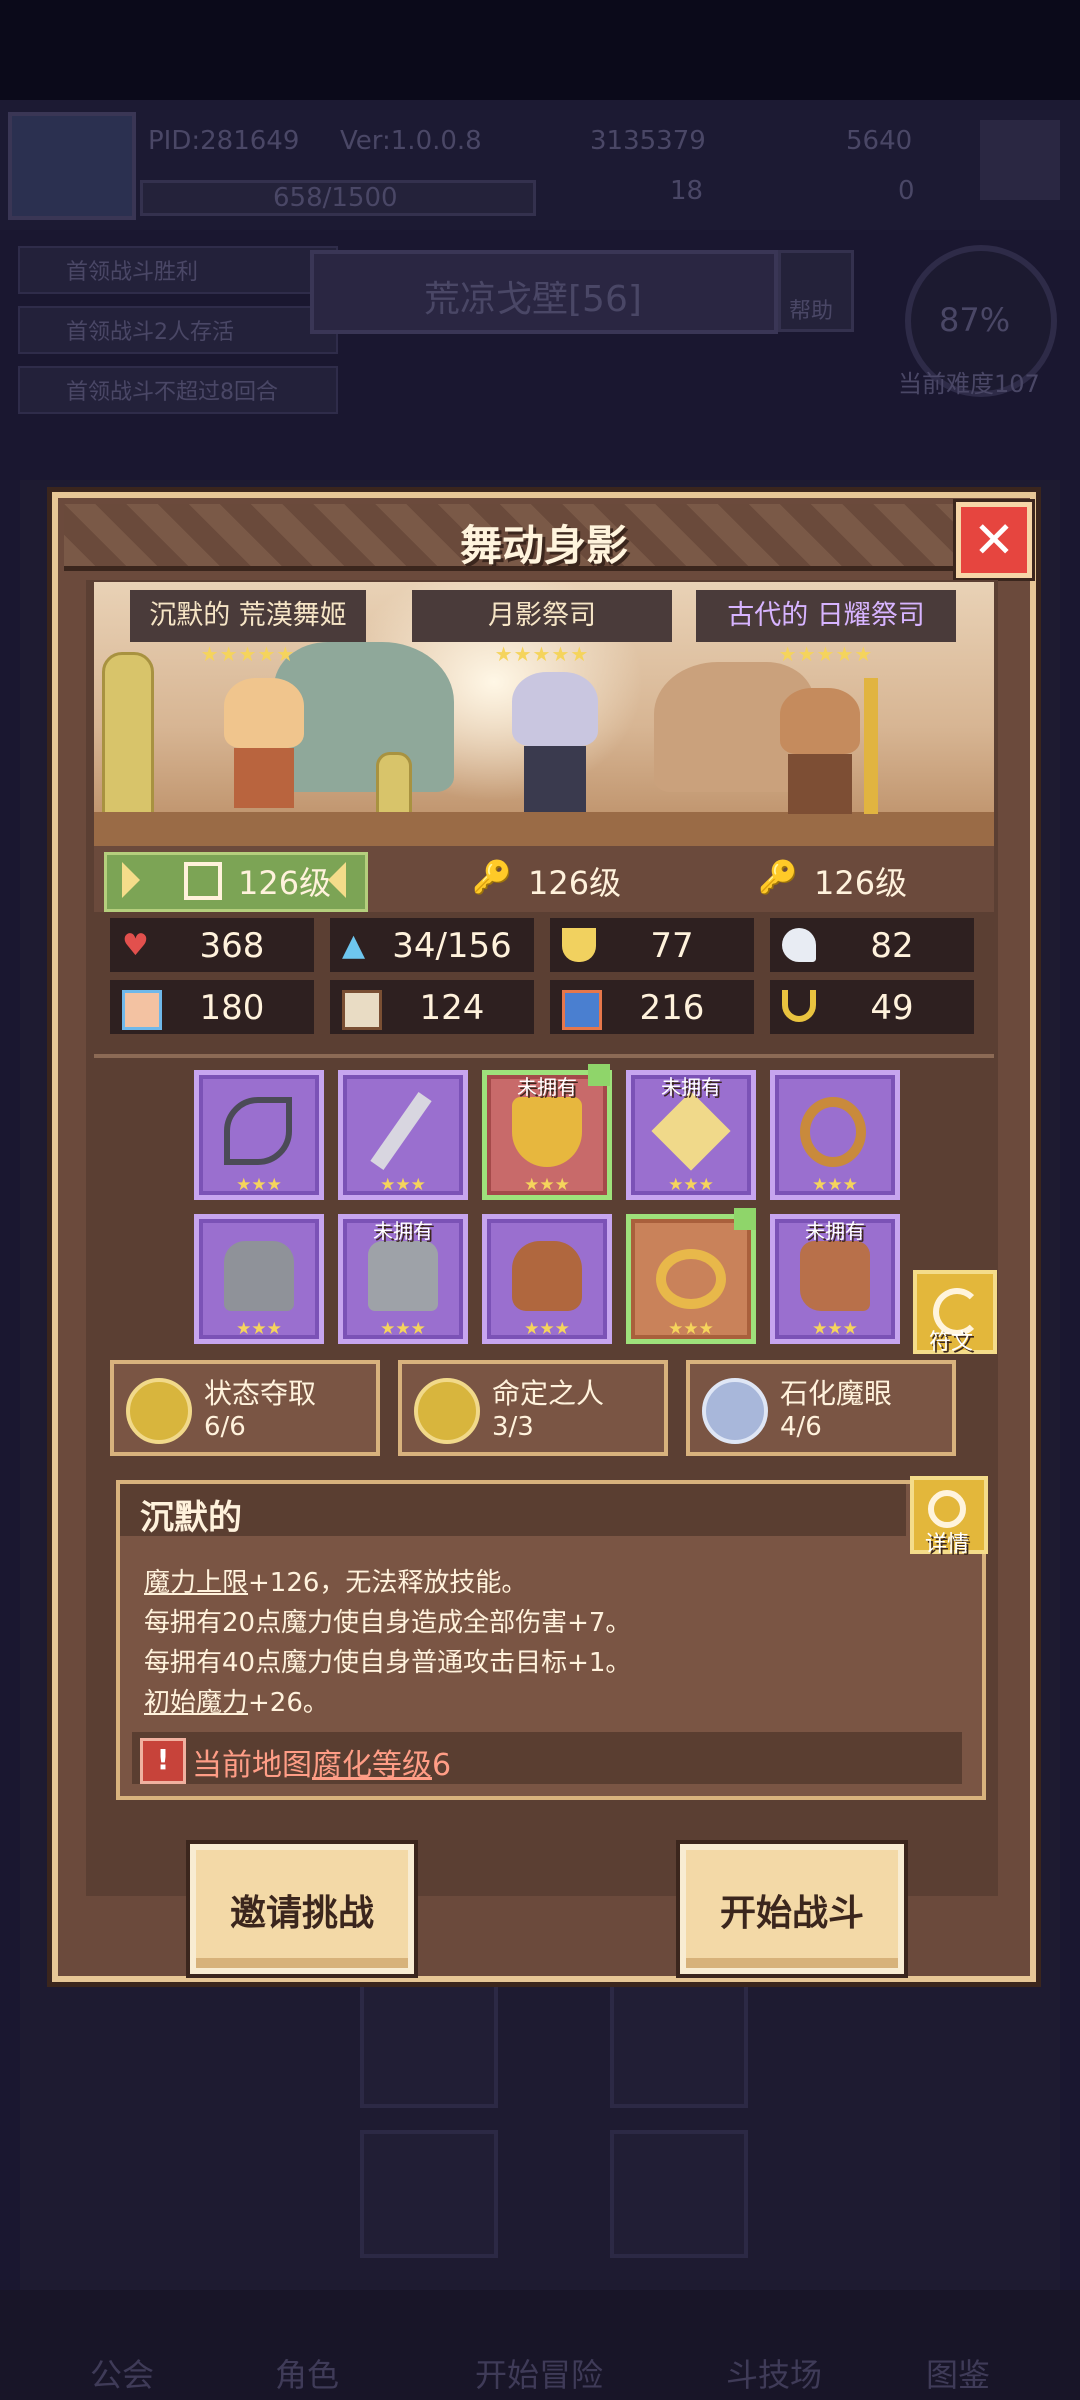 This screenshot has width=1080, height=2400. I want to click on corruption-level-value: 6, so click(442, 1765).